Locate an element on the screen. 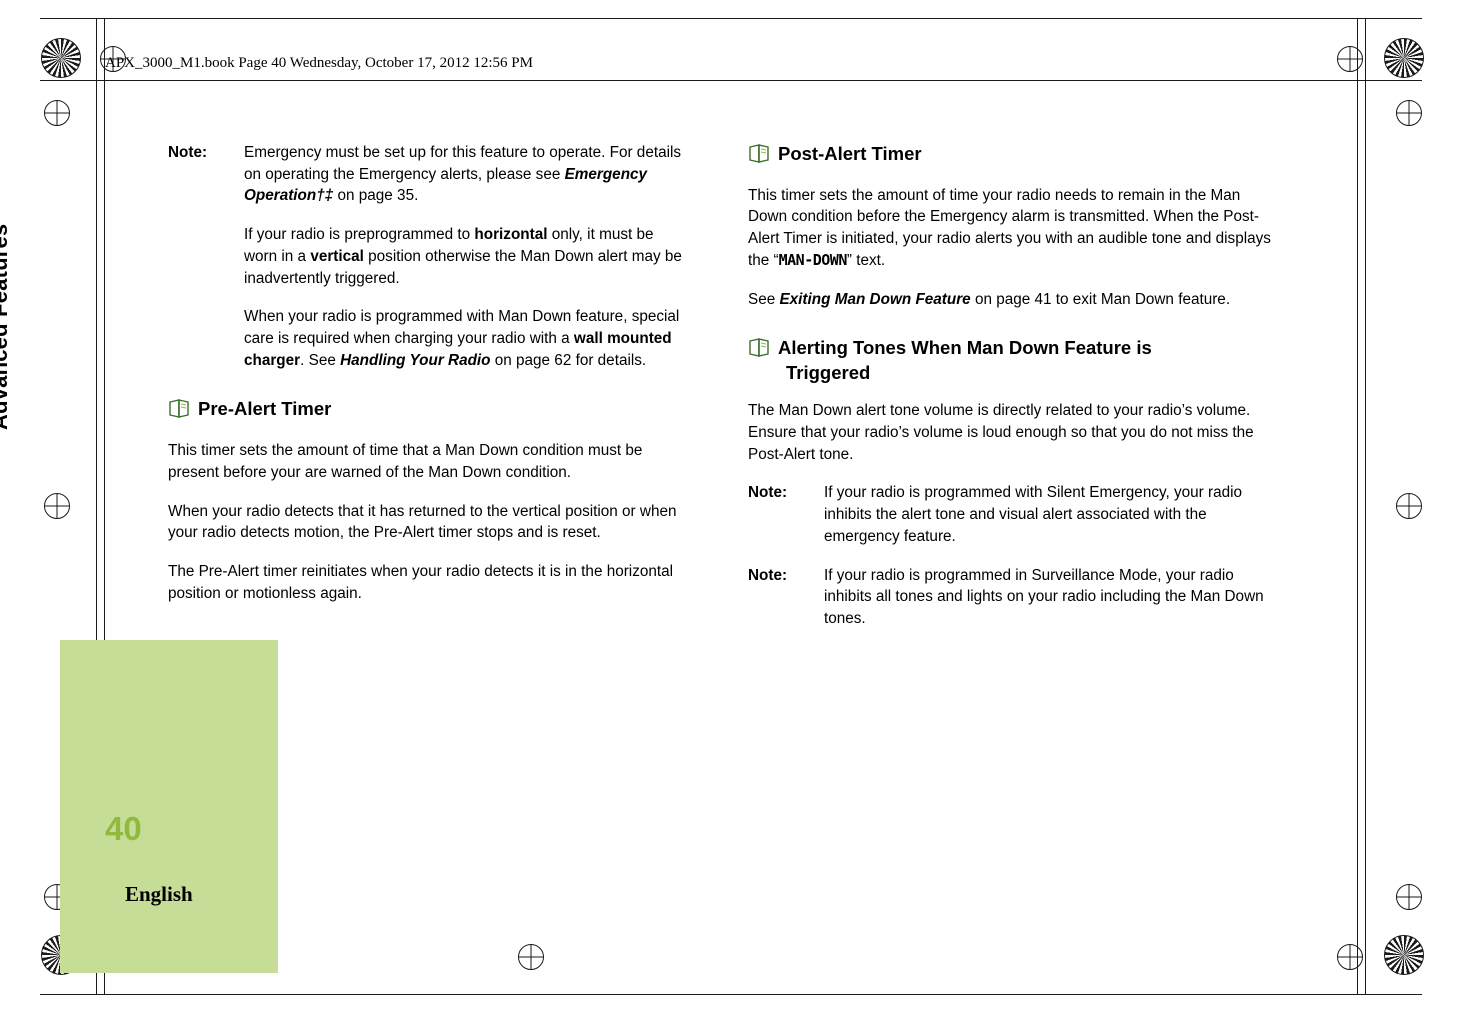  registration-mark-left-middle is located at coordinates (57, 506).